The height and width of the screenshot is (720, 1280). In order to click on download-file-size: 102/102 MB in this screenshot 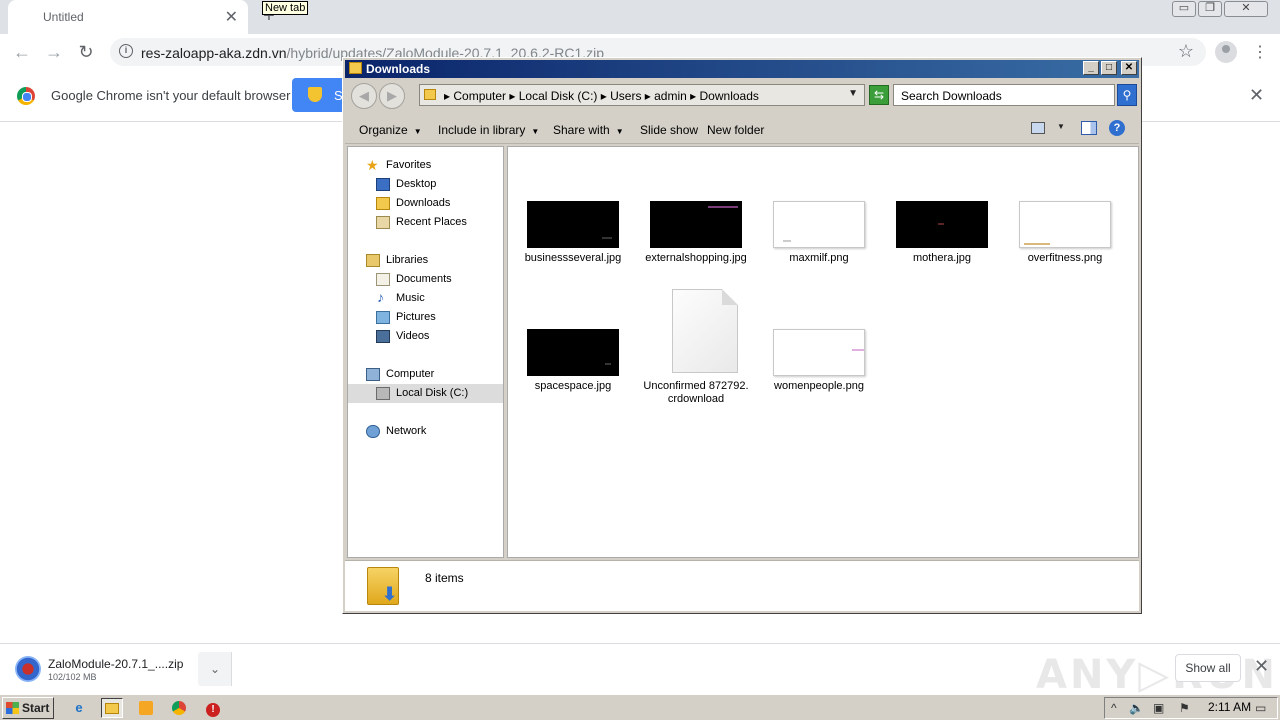, I will do `click(72, 677)`.